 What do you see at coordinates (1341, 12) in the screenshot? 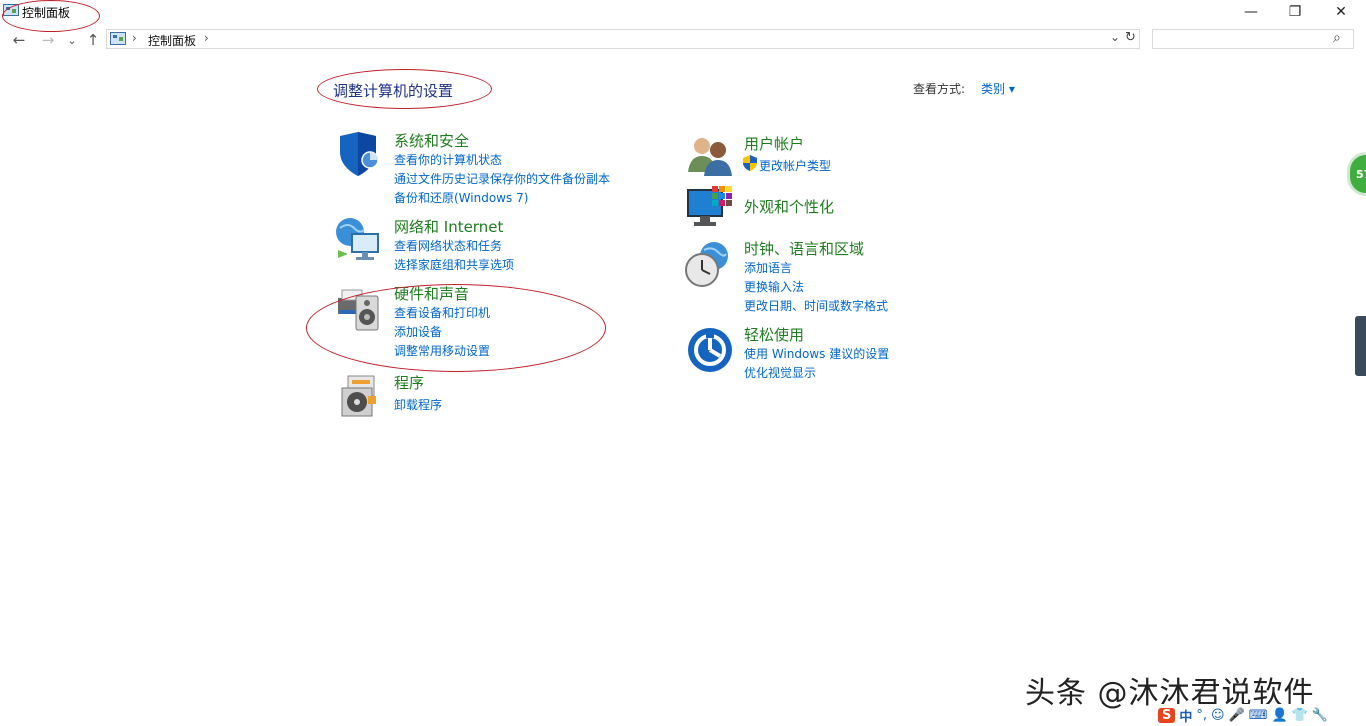
I see `close-button: ✕` at bounding box center [1341, 12].